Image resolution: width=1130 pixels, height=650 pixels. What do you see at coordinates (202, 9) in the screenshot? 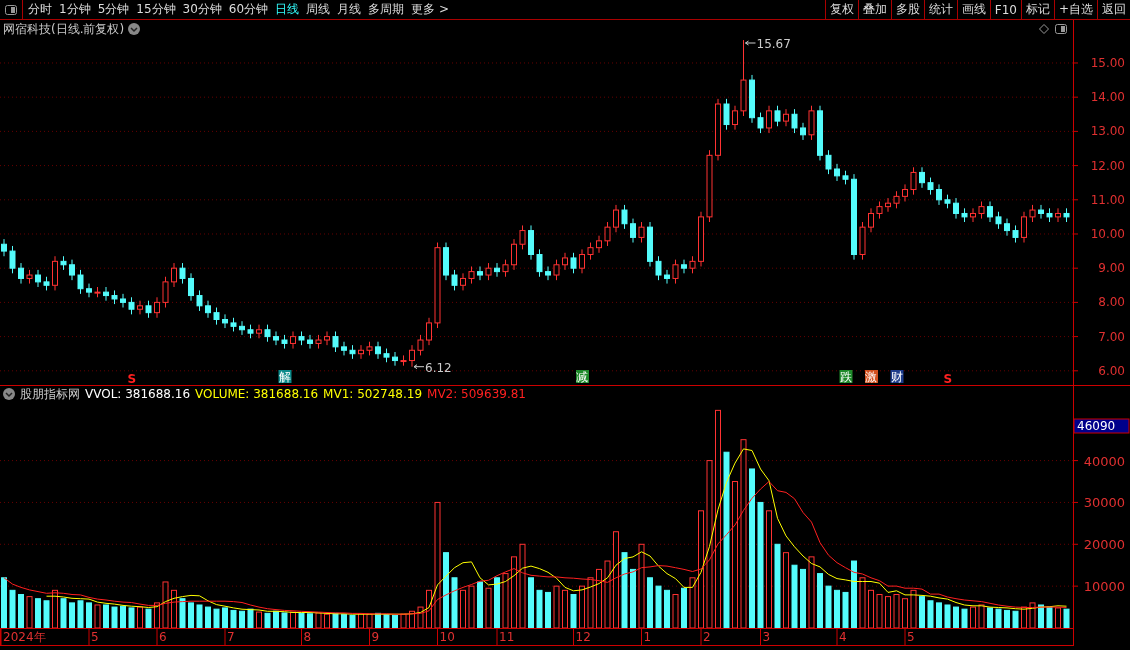
I see `period-tab: 30分钟` at bounding box center [202, 9].